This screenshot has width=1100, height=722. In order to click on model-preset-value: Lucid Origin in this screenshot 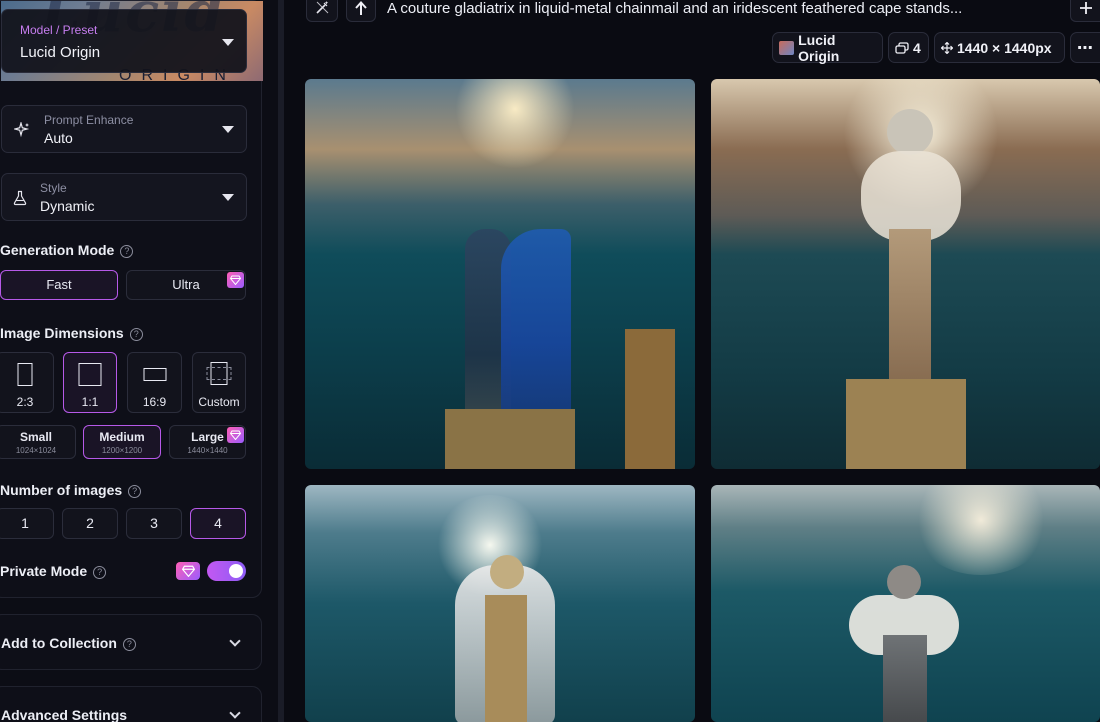, I will do `click(60, 52)`.